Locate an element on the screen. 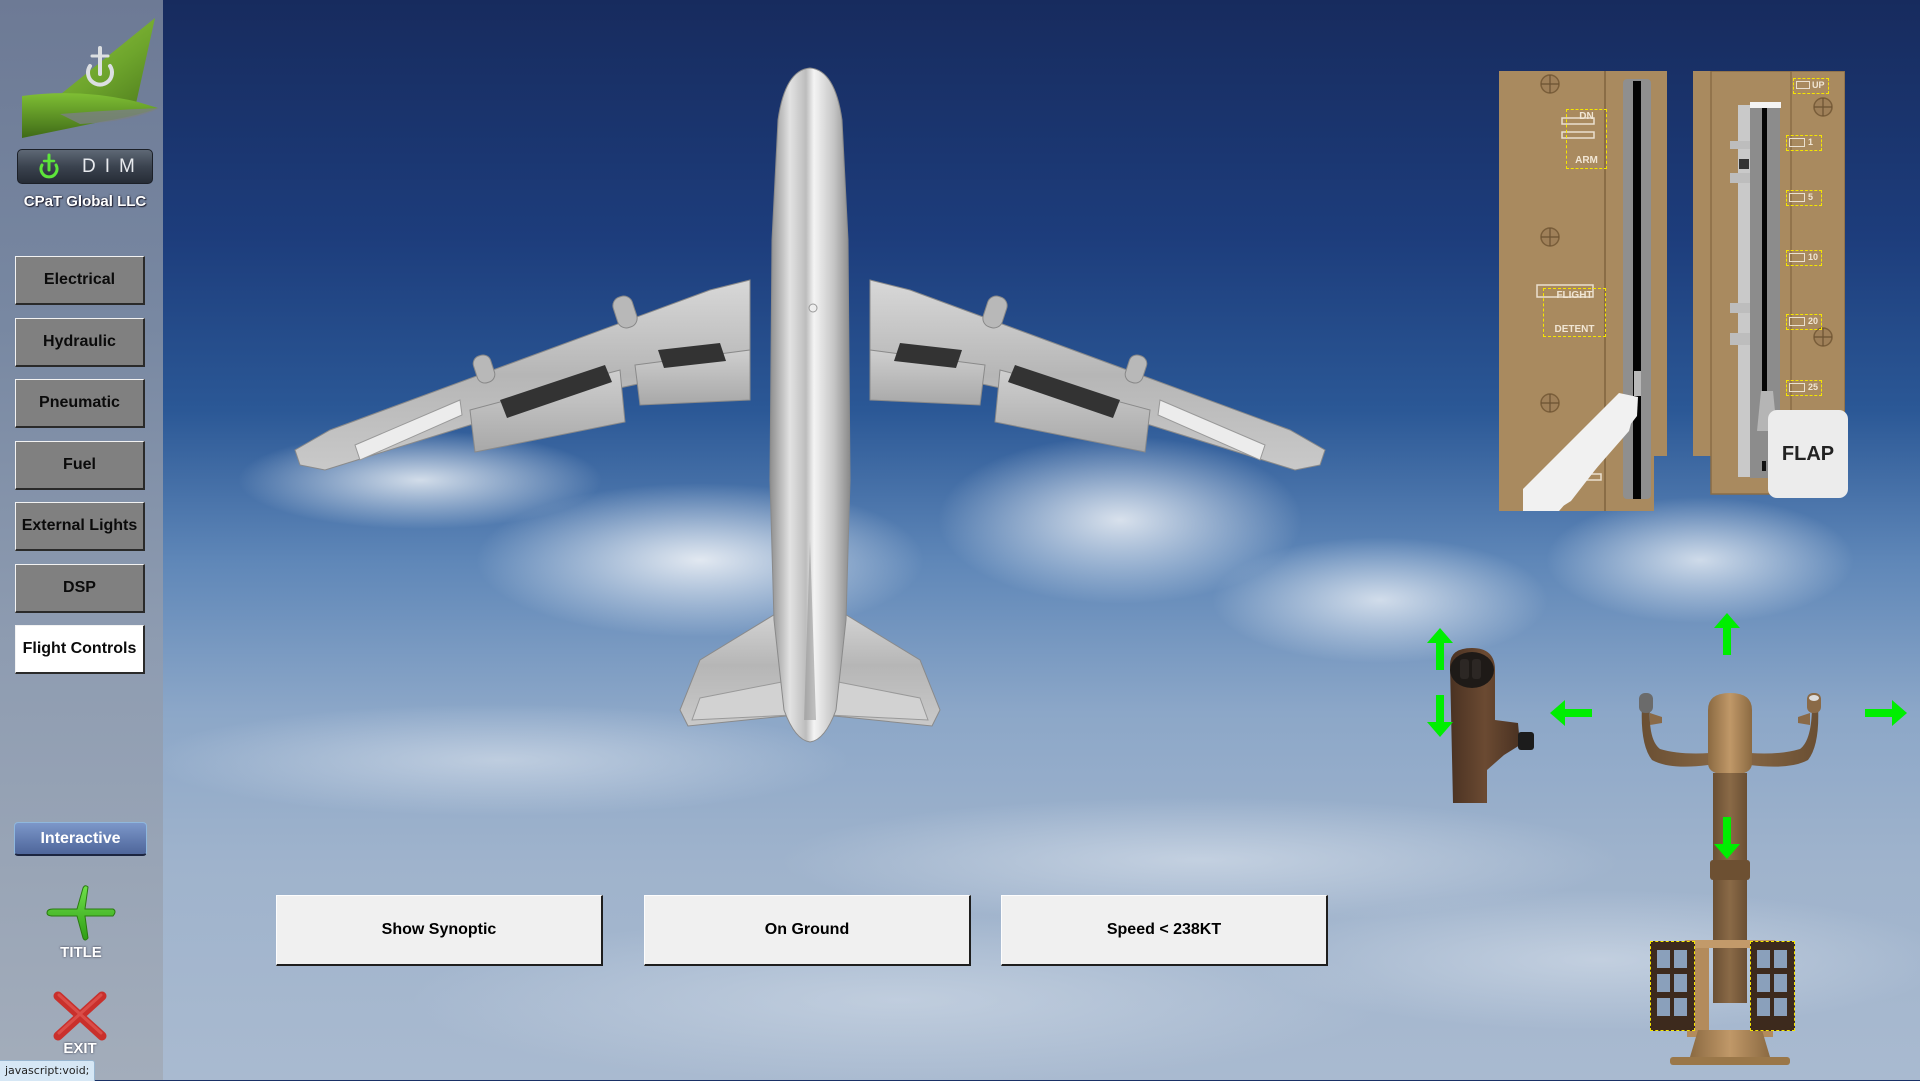 This screenshot has width=1920, height=1081. flap-detent-1: 1 is located at coordinates (1804, 143).